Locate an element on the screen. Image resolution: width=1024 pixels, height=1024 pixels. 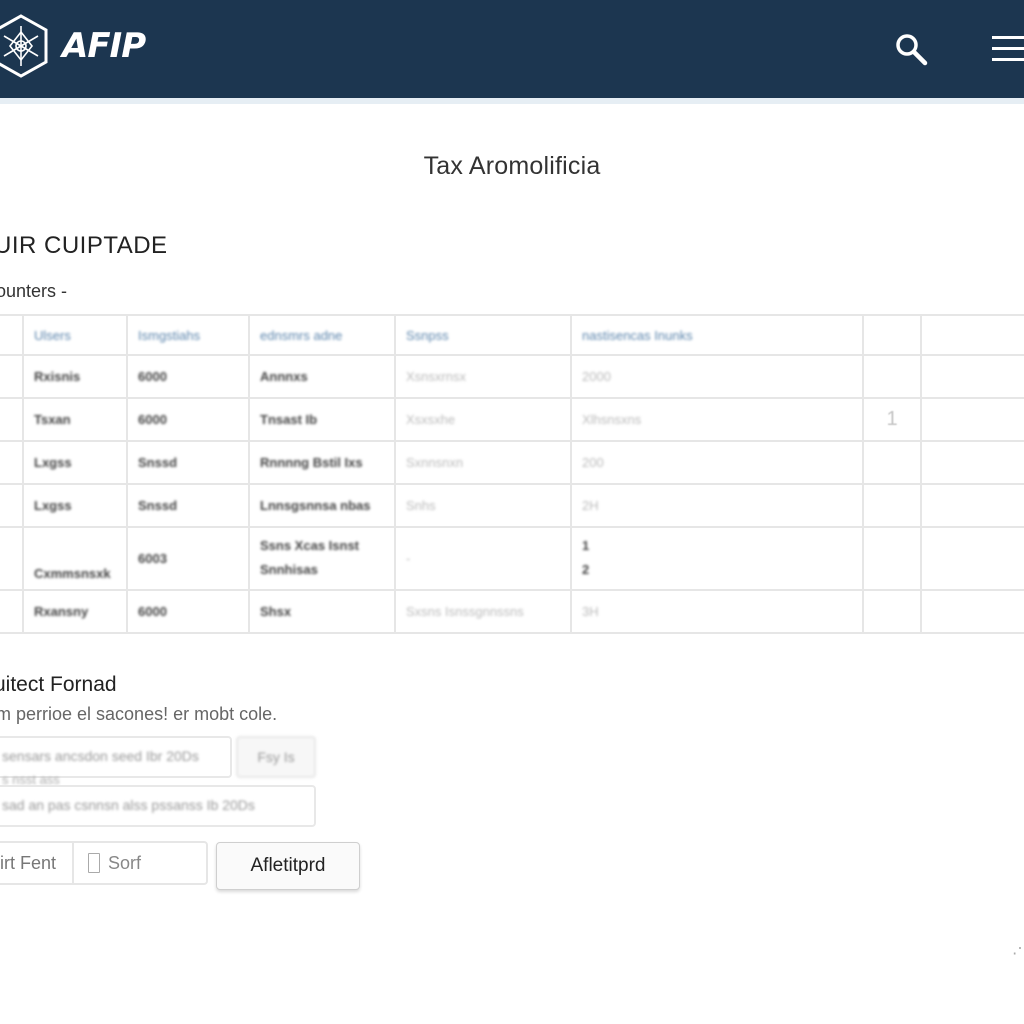
form-description: m perrioe el sacones! er mobt cole. is located at coordinates (139, 714).